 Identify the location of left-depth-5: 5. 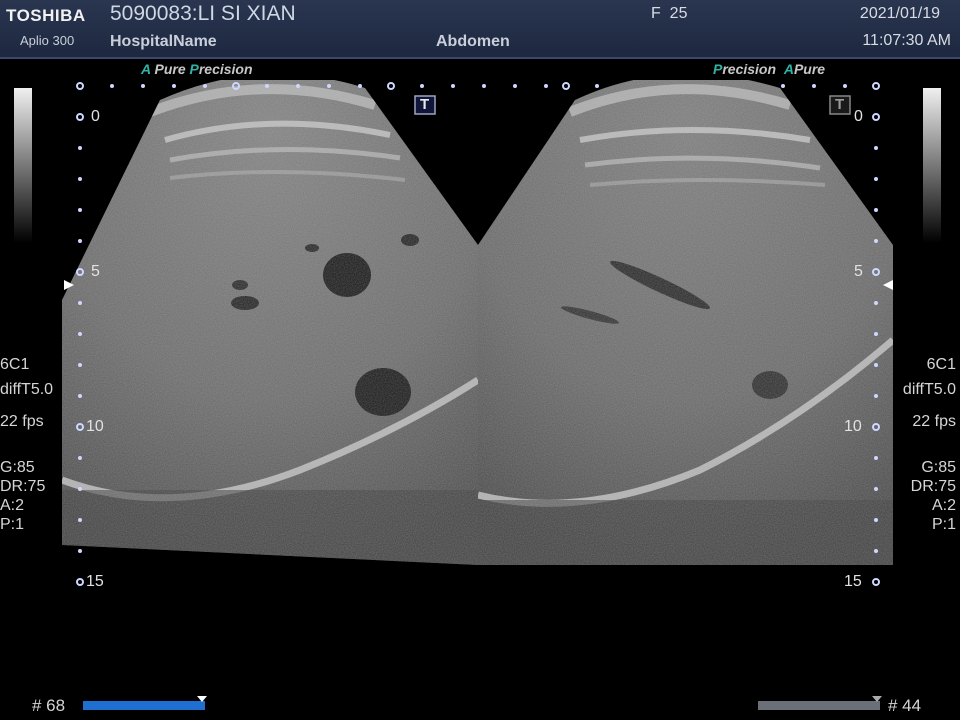
(95, 271).